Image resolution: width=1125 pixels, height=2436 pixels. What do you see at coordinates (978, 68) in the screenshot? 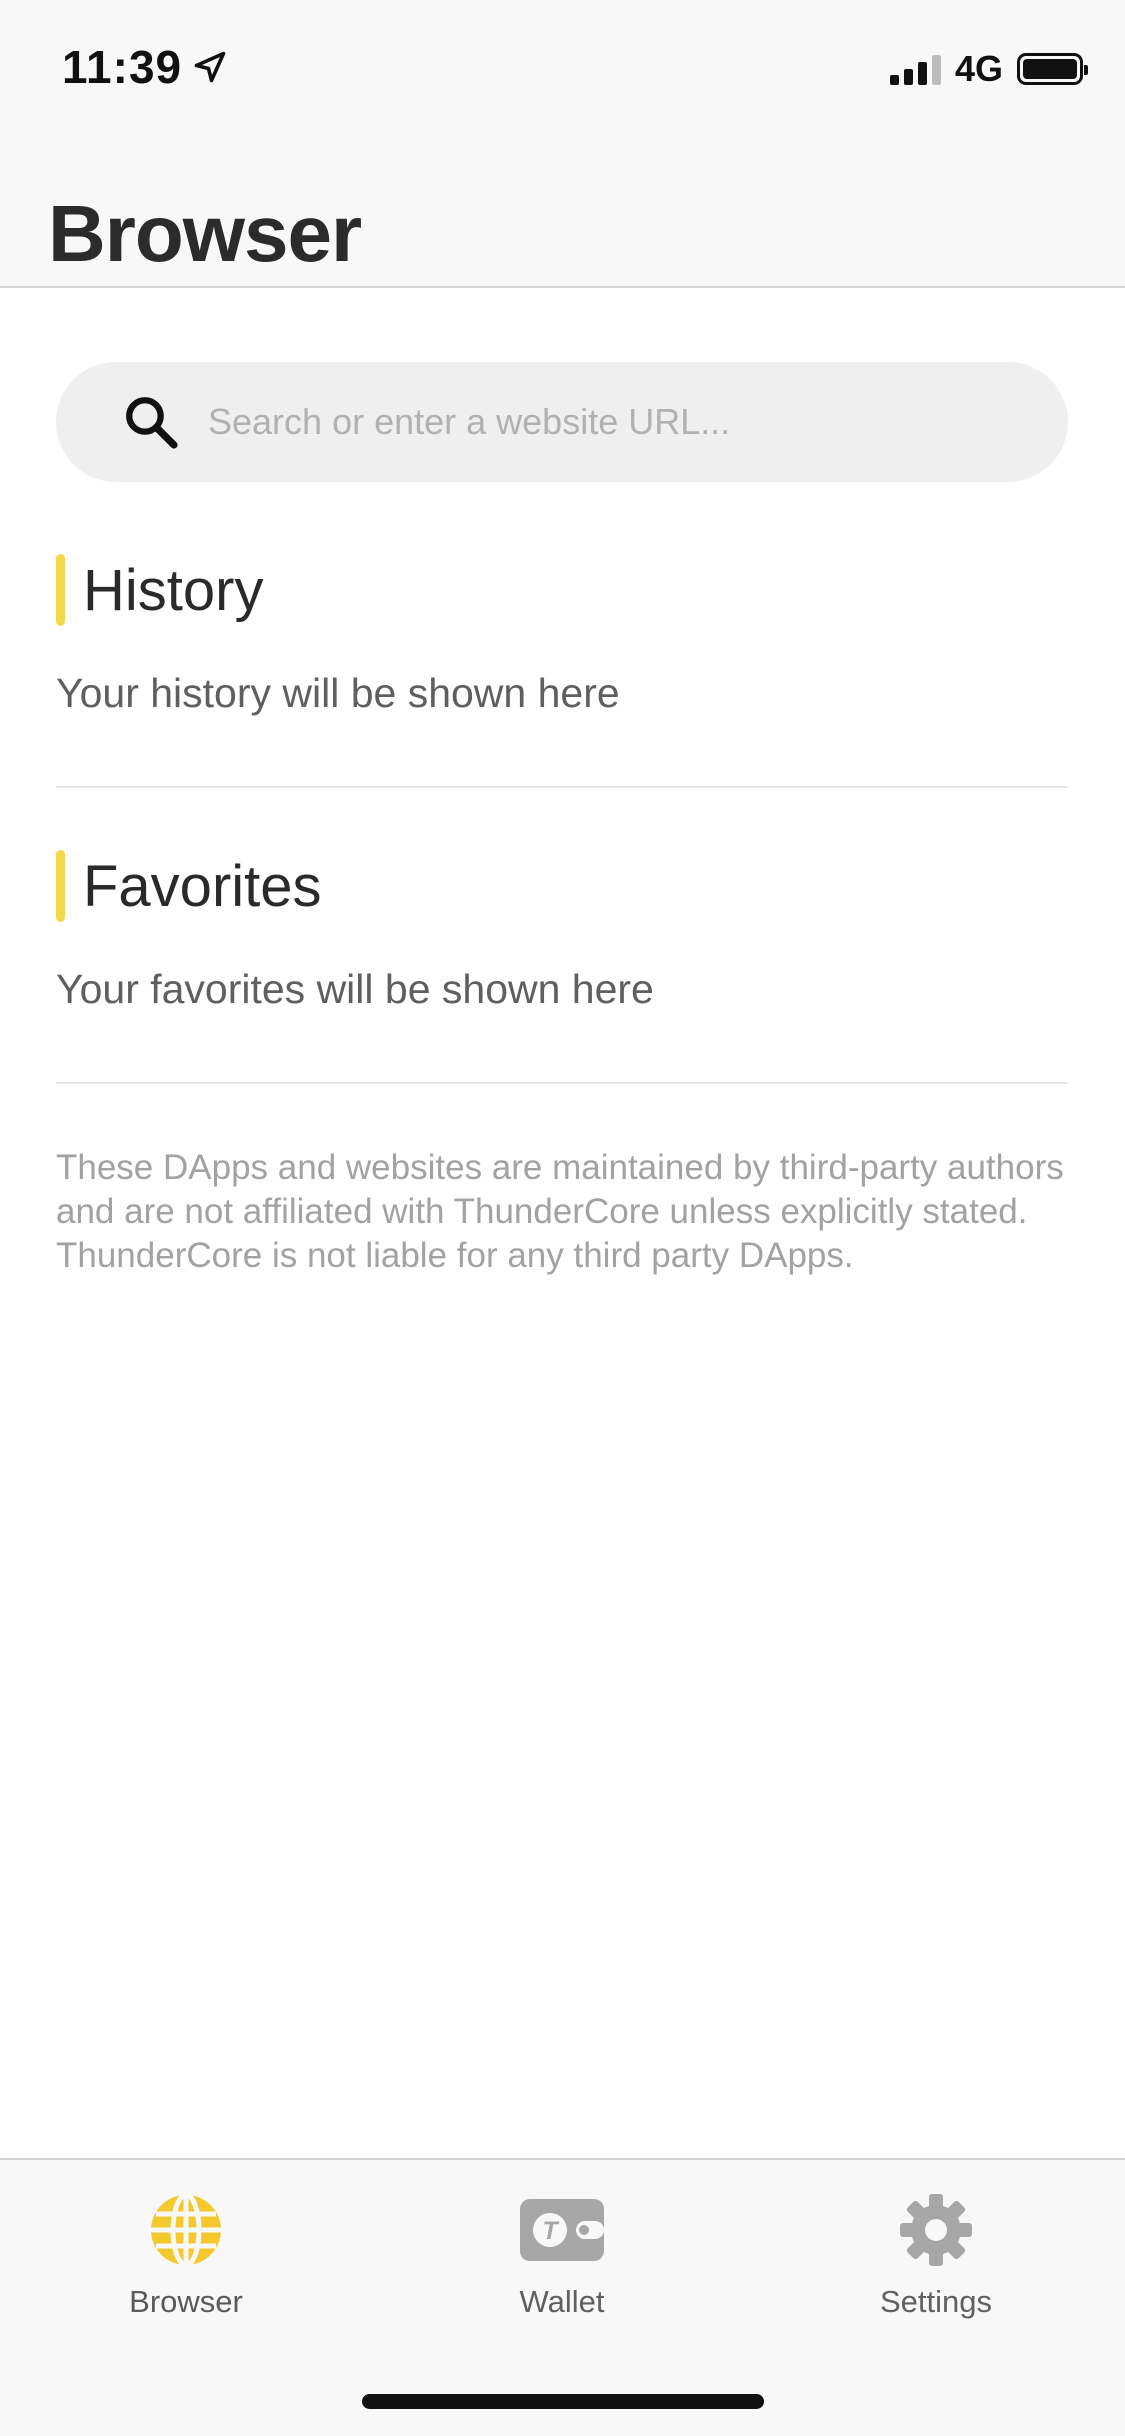
I see `network-type: 4G` at bounding box center [978, 68].